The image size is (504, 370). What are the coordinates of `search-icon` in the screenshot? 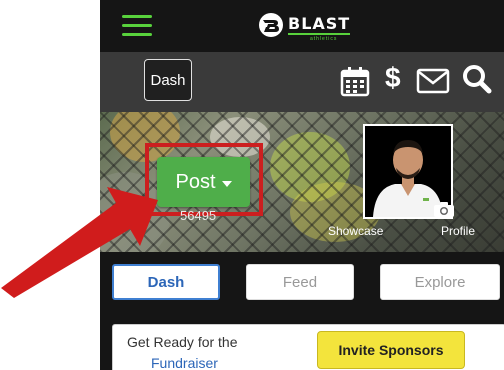 It's located at (477, 79).